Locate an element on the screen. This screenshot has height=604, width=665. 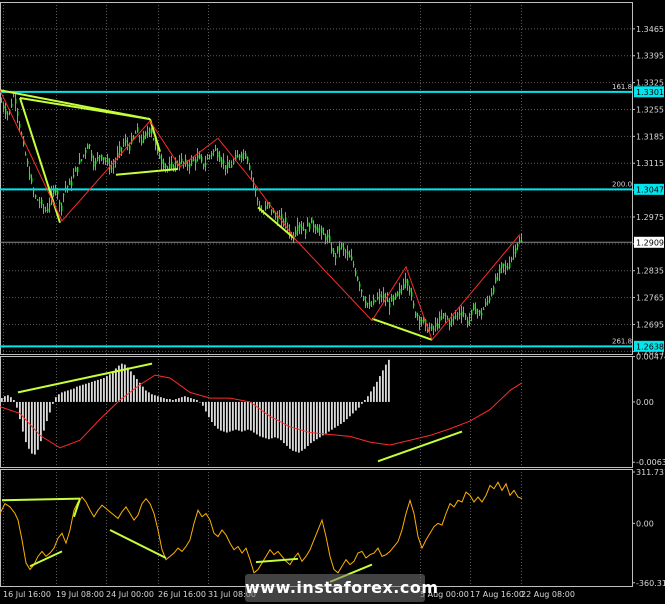
price-tag: 1.2638 is located at coordinates (649, 346).